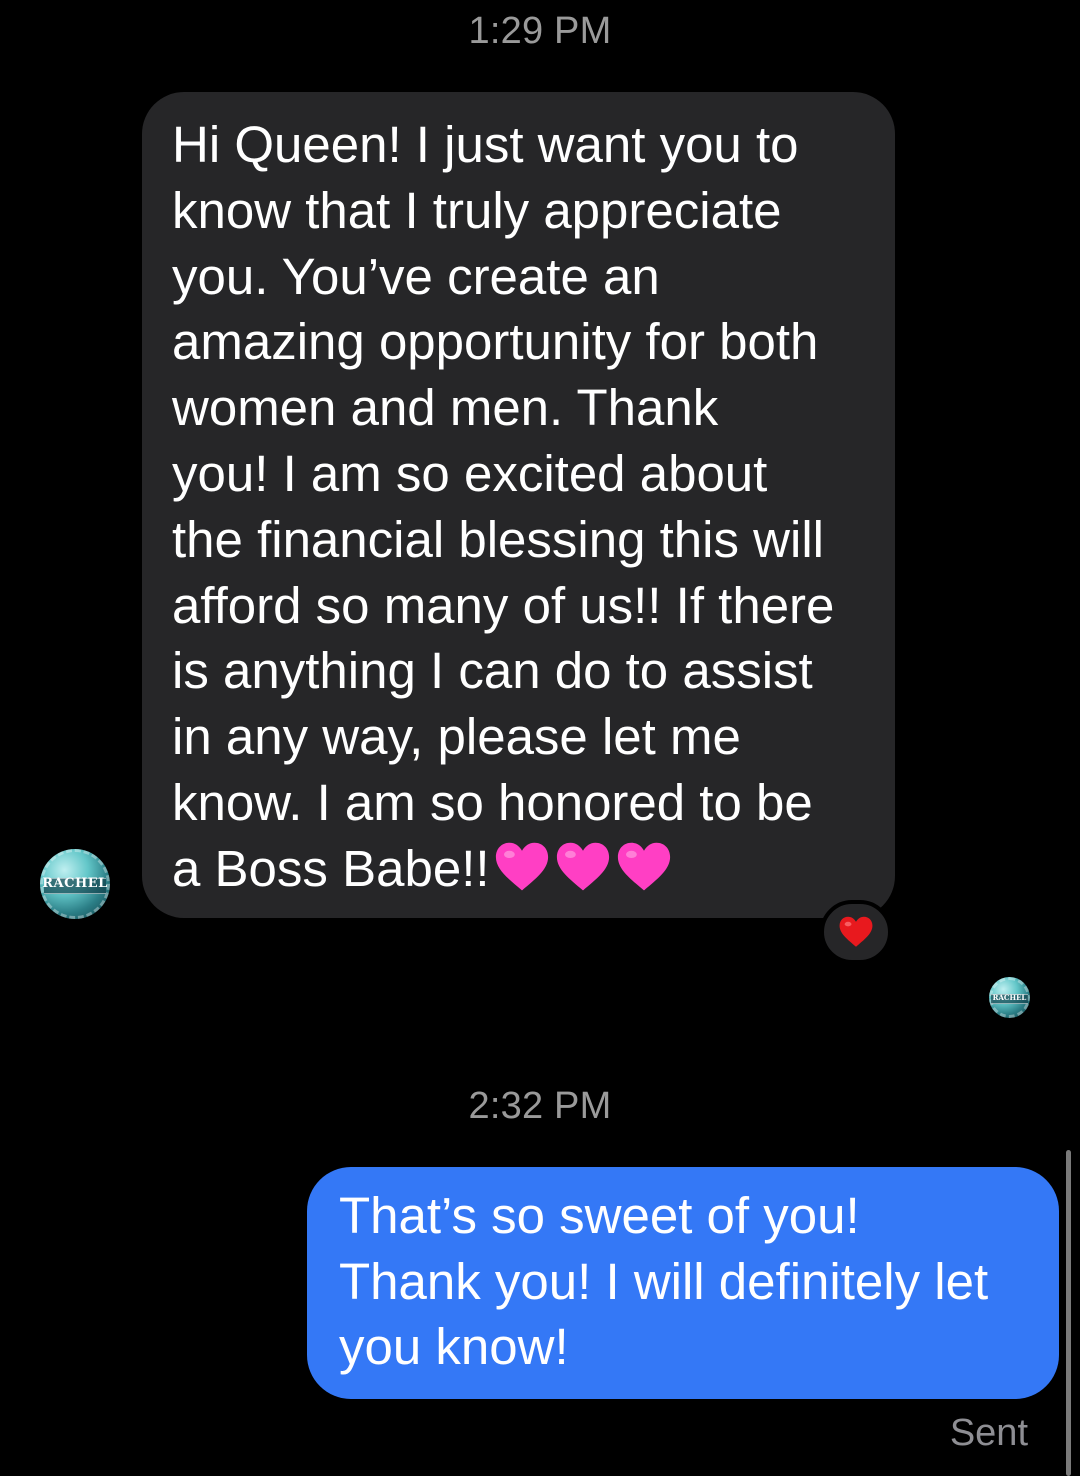 The width and height of the screenshot is (1080, 1476). I want to click on message-line: in any way, please let me, so click(456, 737).